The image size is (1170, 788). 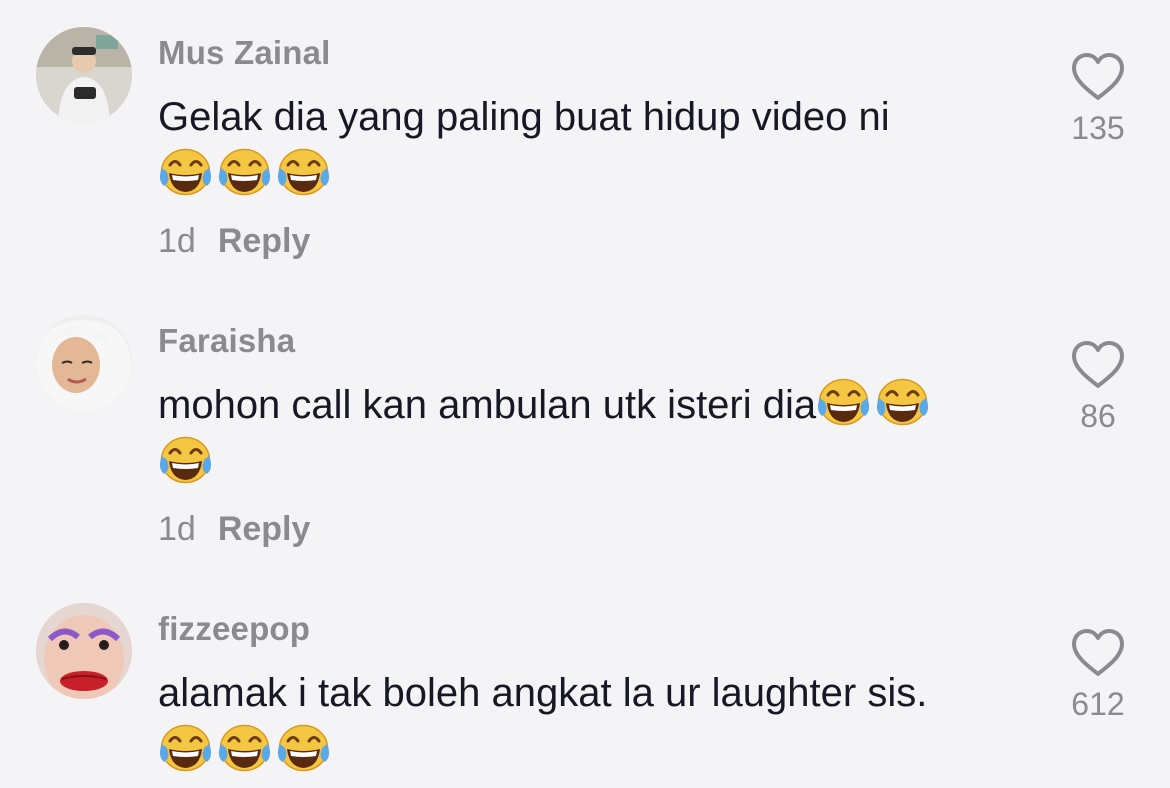 What do you see at coordinates (234, 629) in the screenshot?
I see `username: fizzeepop` at bounding box center [234, 629].